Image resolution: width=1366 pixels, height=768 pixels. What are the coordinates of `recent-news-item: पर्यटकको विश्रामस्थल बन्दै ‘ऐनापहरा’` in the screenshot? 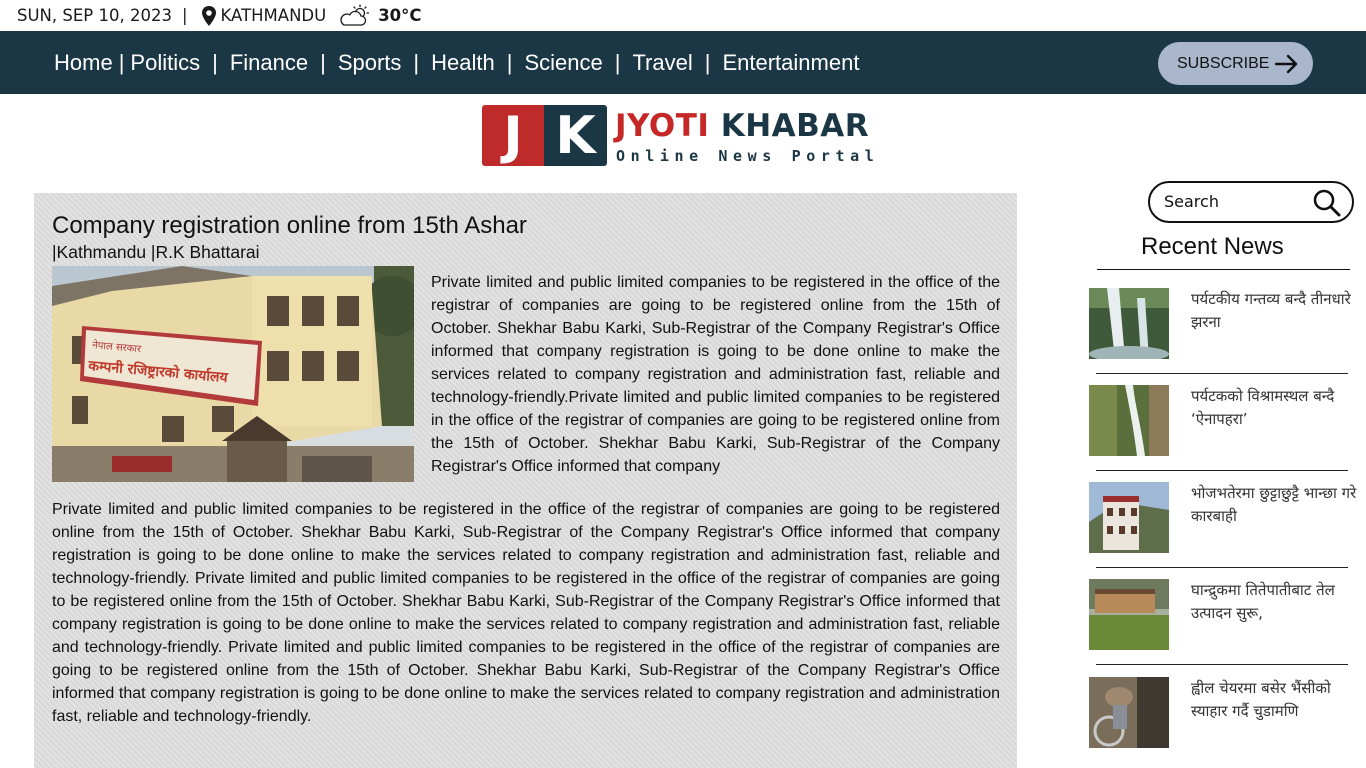 It's located at (1224, 428).